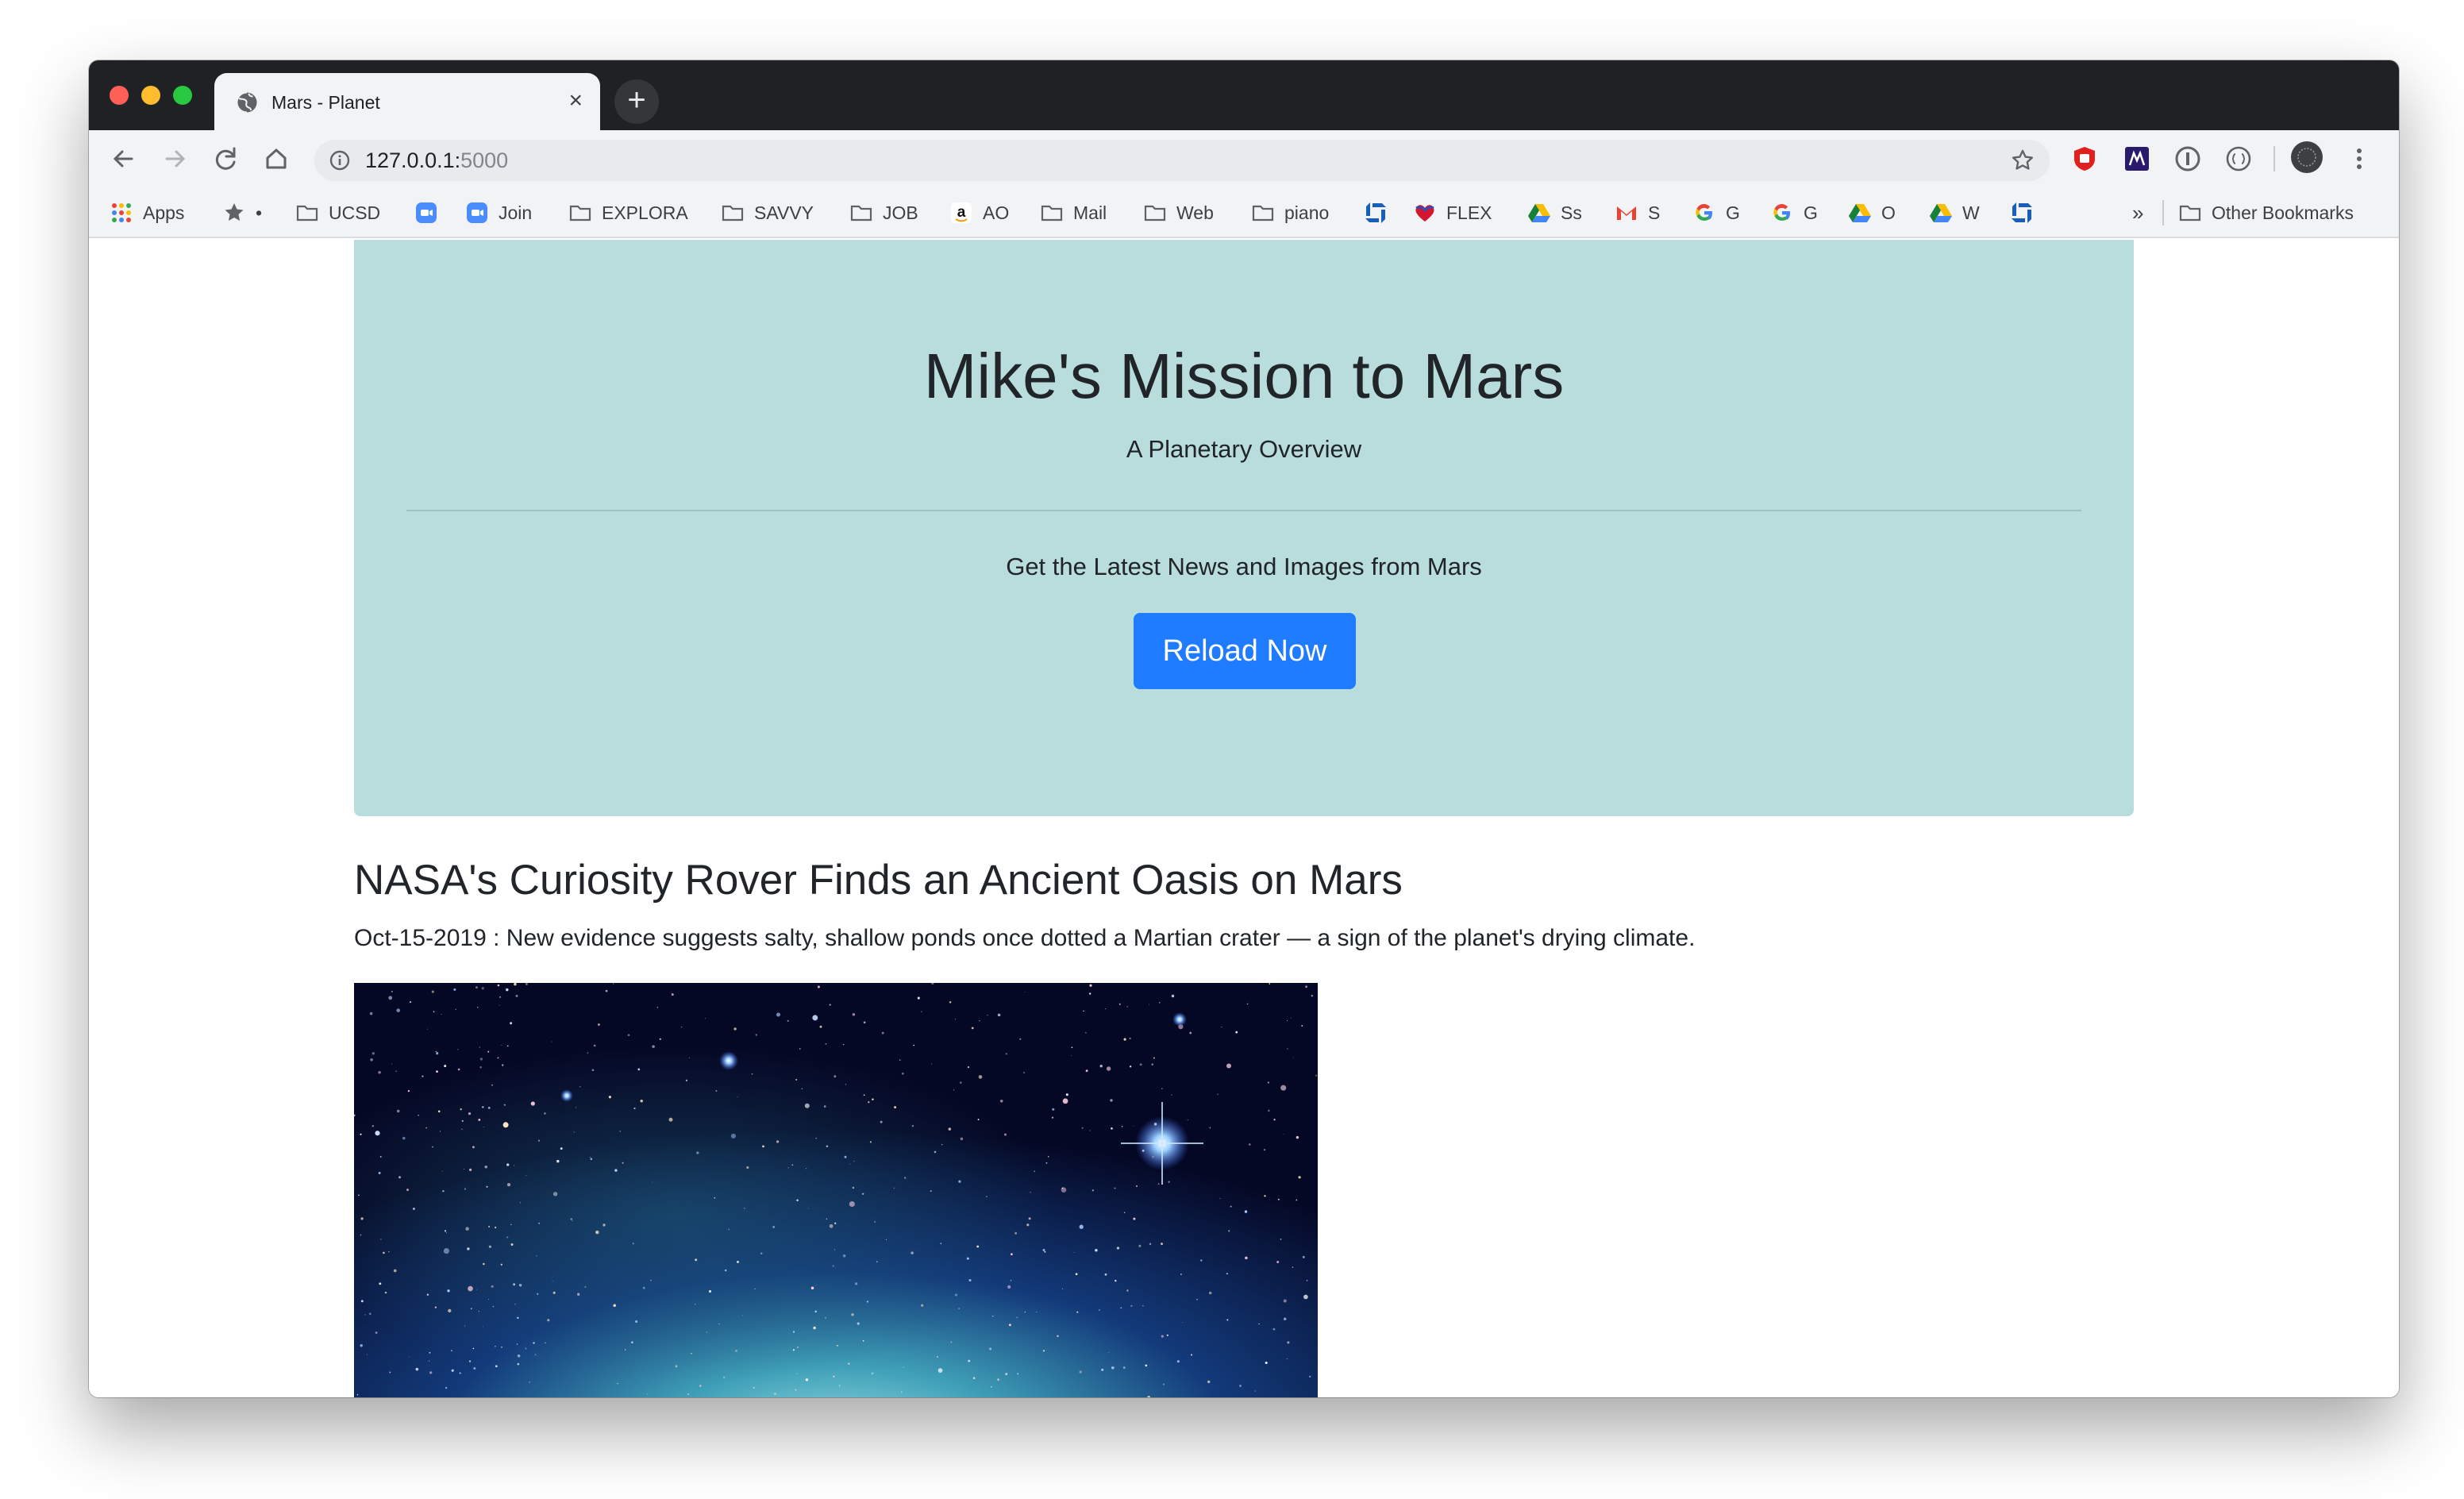 This screenshot has width=2464, height=1499. I want to click on news-date: Oct-15-2019, so click(420, 938).